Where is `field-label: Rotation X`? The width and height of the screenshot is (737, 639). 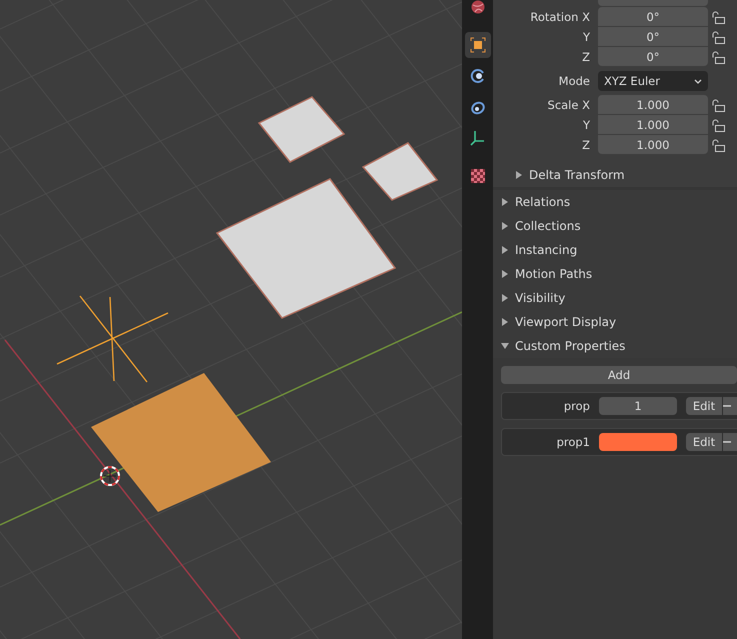 field-label: Rotation X is located at coordinates (560, 17).